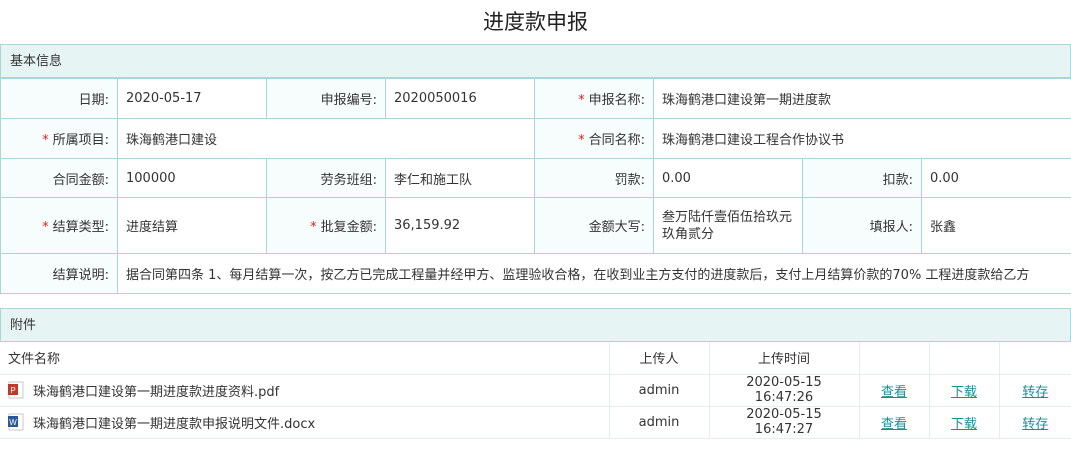 Image resolution: width=1071 pixels, height=452 pixels. What do you see at coordinates (326, 138) in the screenshot?
I see `project-value: 珠海鹤港口建设` at bounding box center [326, 138].